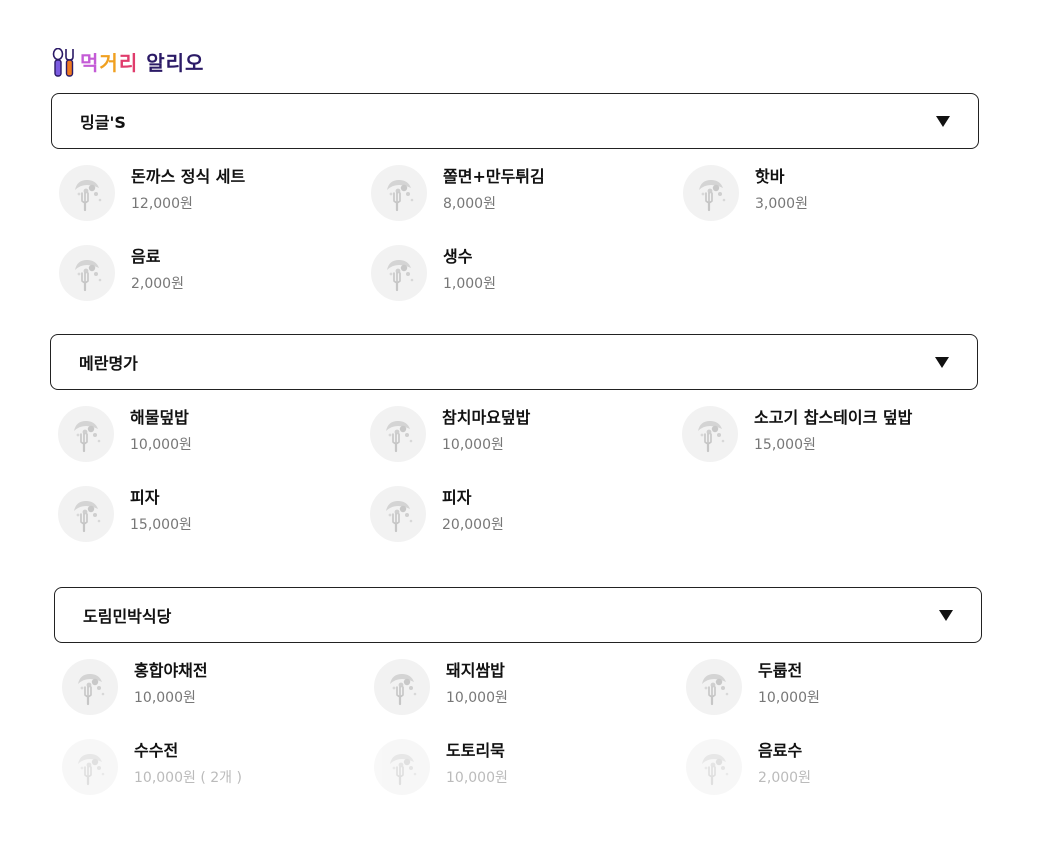 This screenshot has height=843, width=1039. Describe the element at coordinates (780, 670) in the screenshot. I see `menu-item-name: 두룹전` at that location.